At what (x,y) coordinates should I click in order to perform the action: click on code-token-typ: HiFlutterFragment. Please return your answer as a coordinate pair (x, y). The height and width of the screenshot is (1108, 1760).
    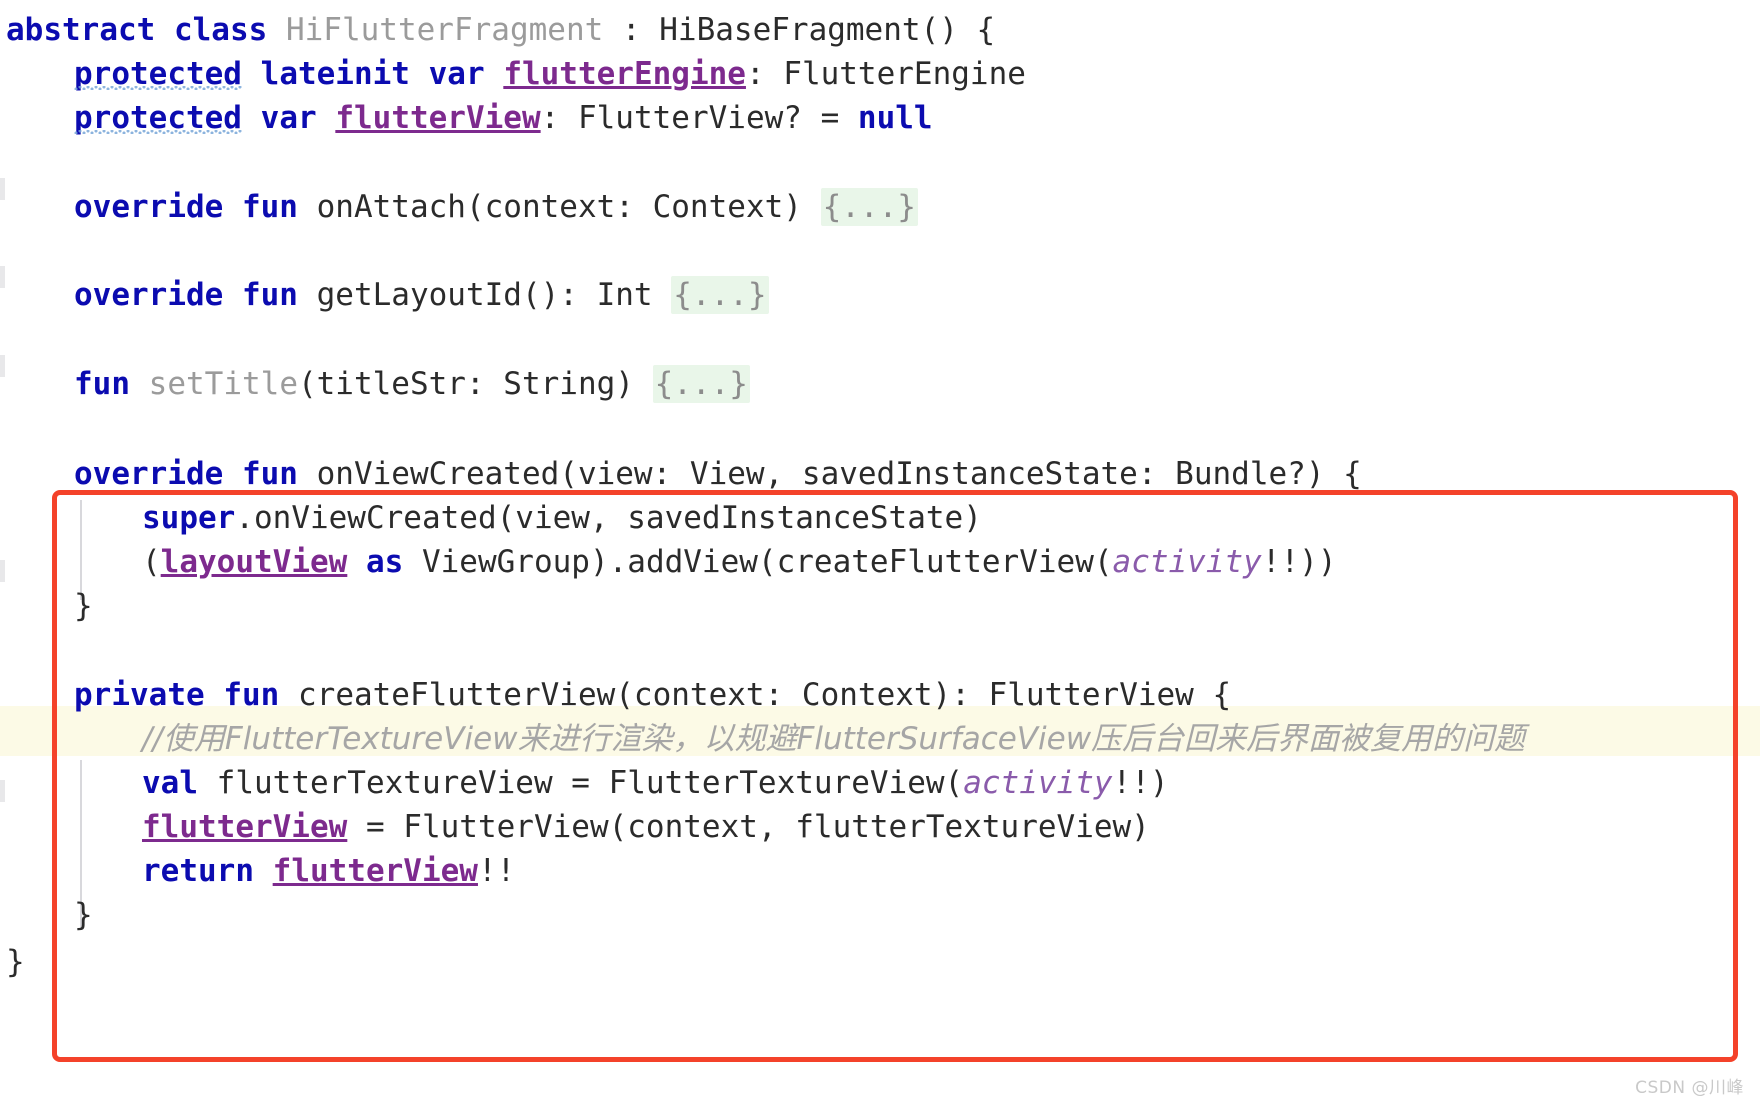
    Looking at the image, I should click on (444, 30).